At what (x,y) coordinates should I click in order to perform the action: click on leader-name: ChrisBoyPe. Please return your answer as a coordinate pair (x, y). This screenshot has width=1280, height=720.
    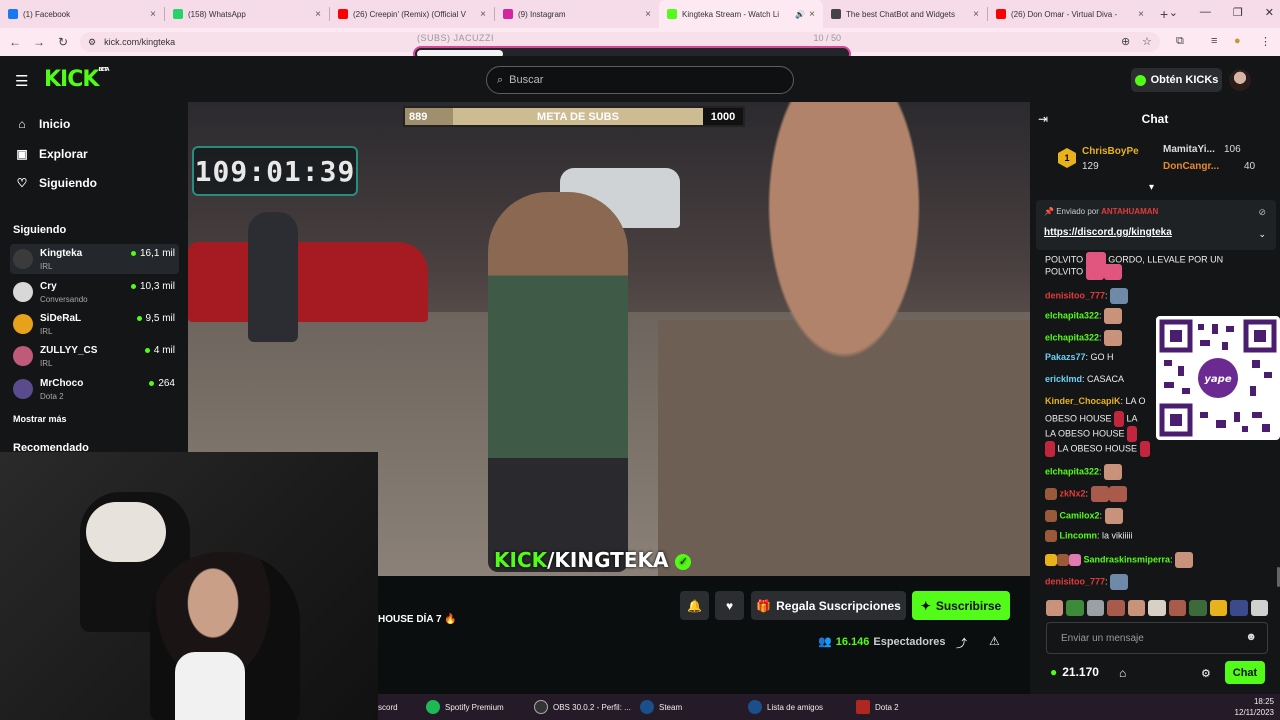
    Looking at the image, I should click on (1110, 151).